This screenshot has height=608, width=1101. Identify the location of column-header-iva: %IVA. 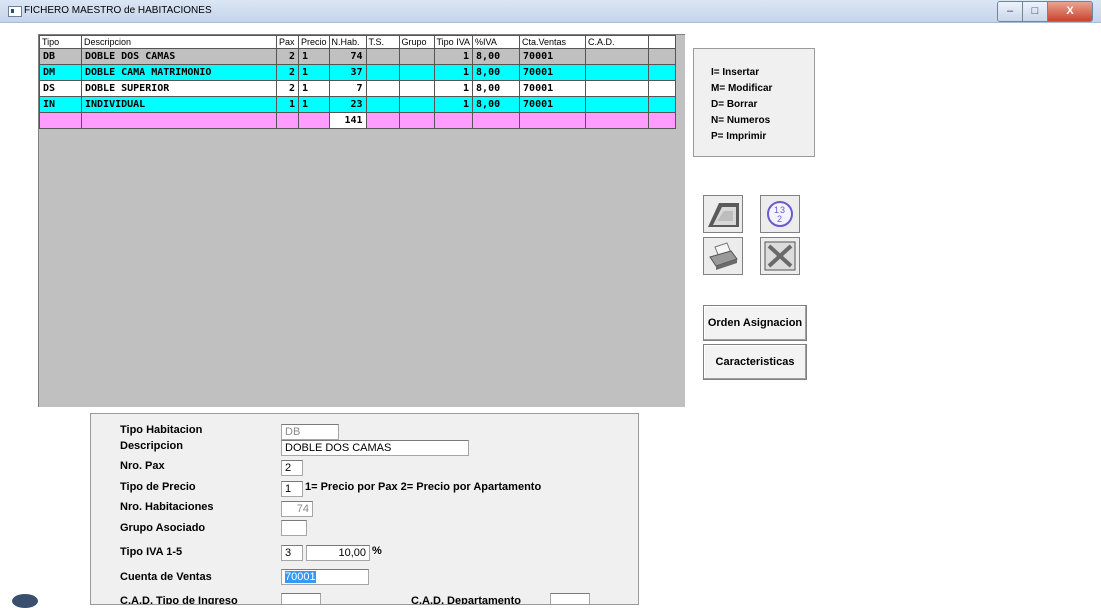
(496, 42).